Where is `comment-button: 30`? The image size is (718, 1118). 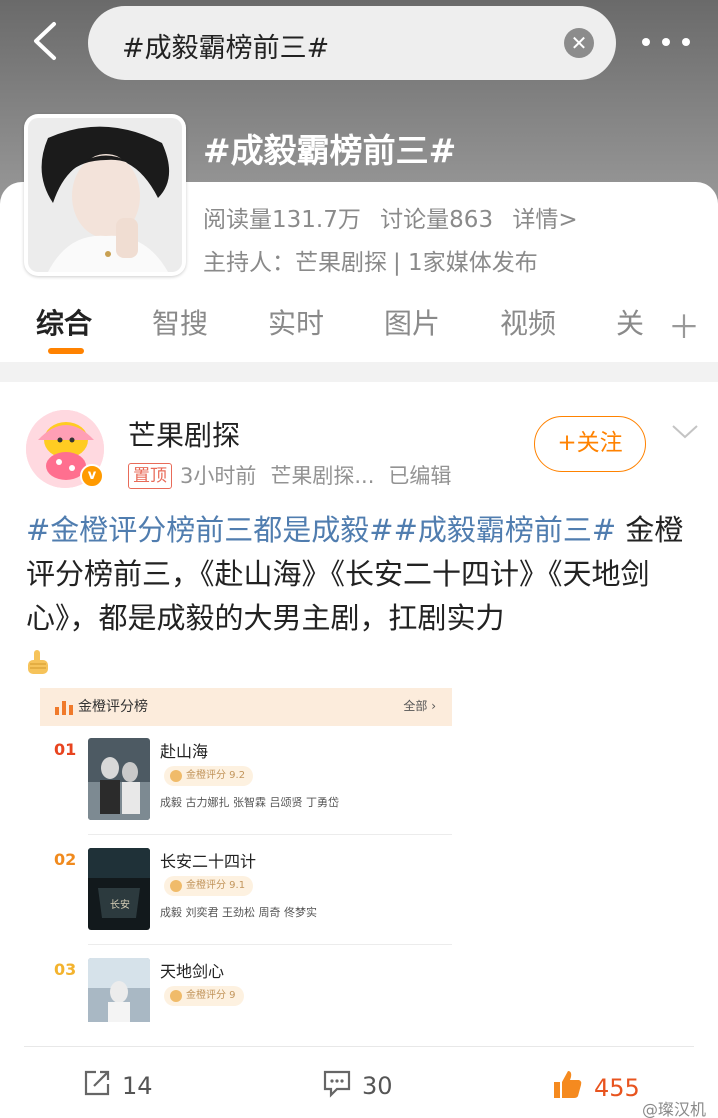 comment-button: 30 is located at coordinates (357, 1084).